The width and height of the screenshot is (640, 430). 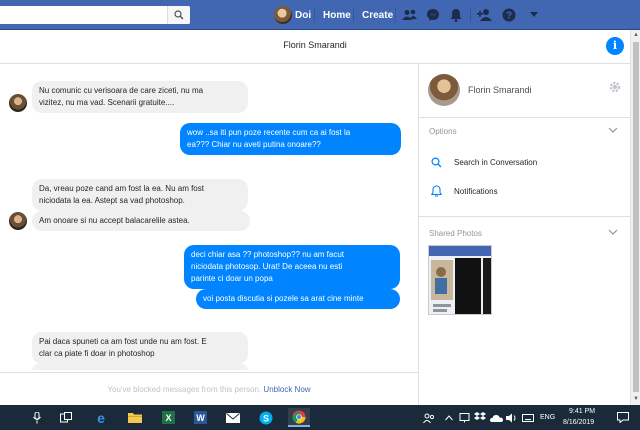 What do you see at coordinates (410, 15) in the screenshot?
I see `friends-icon` at bounding box center [410, 15].